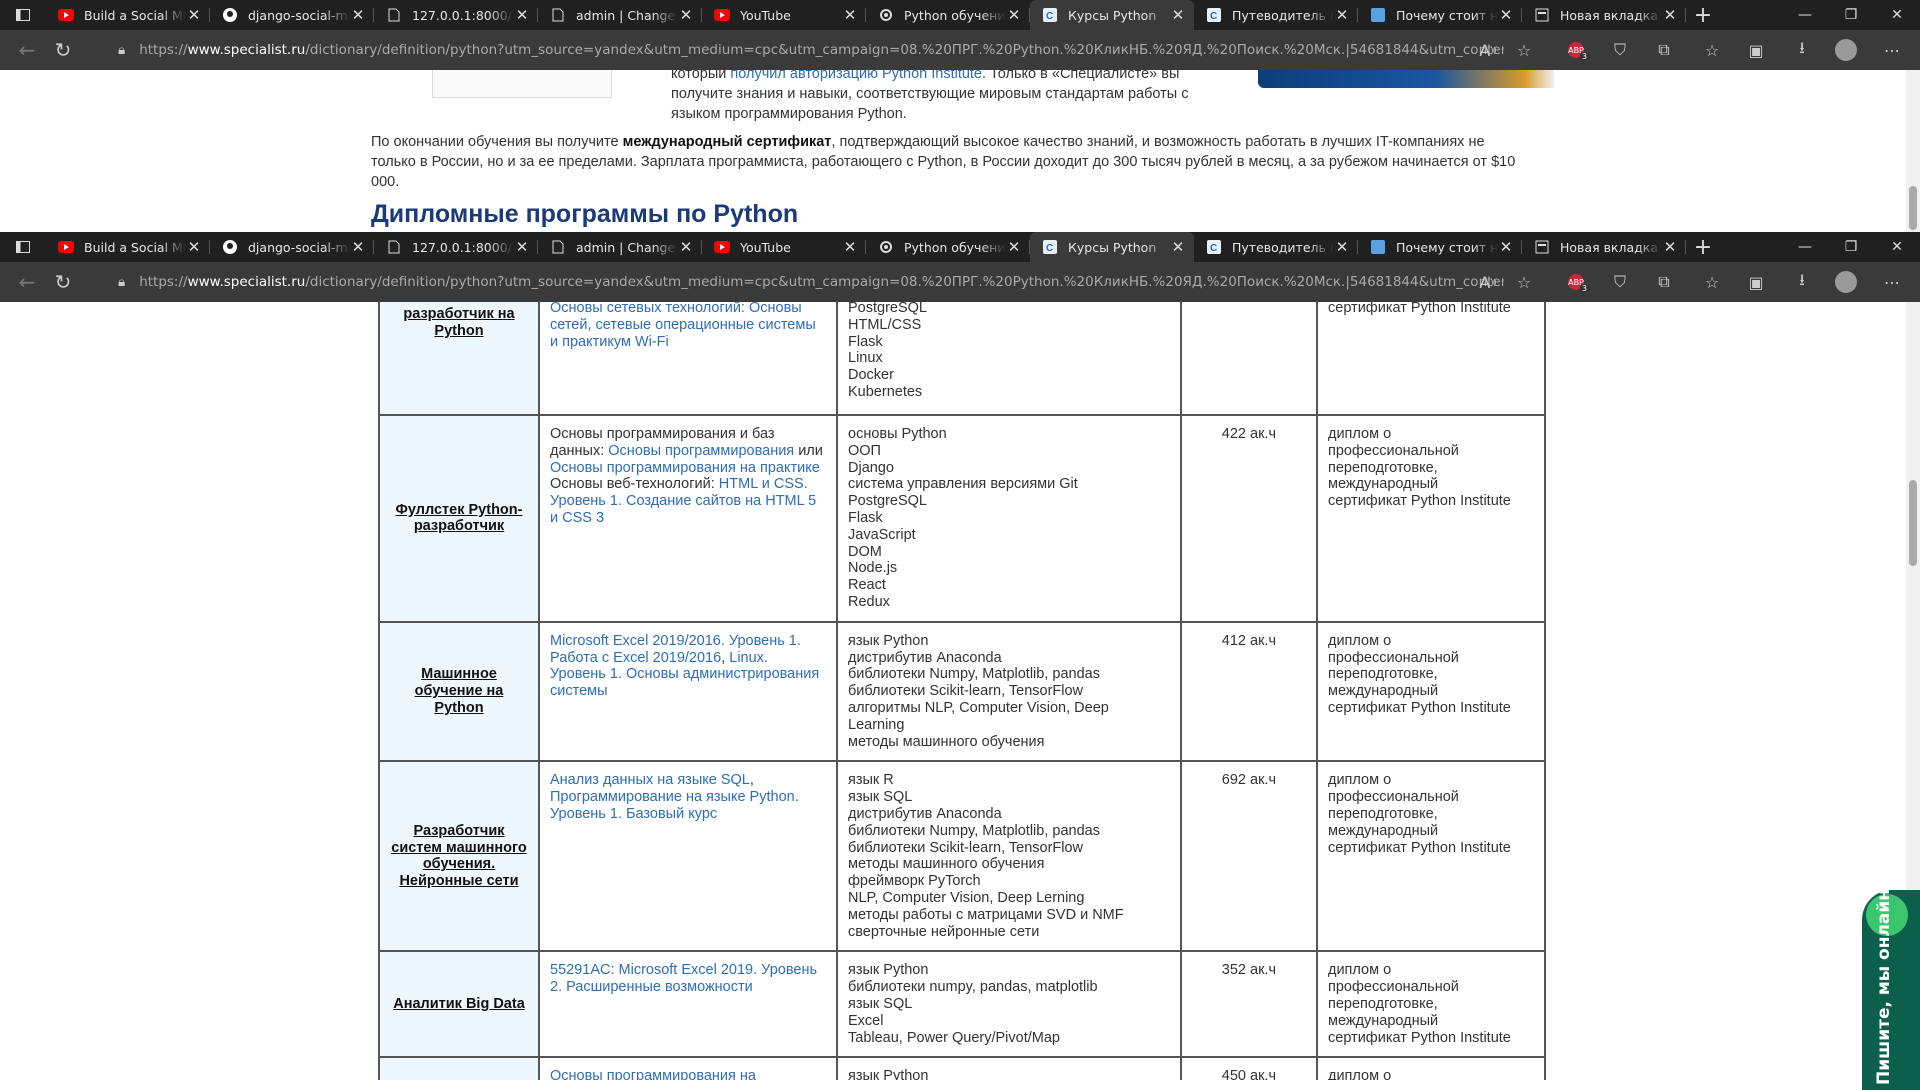  What do you see at coordinates (1891, 990) in the screenshot?
I see `chat-widget-button: Пишите, мы онлайн!` at bounding box center [1891, 990].